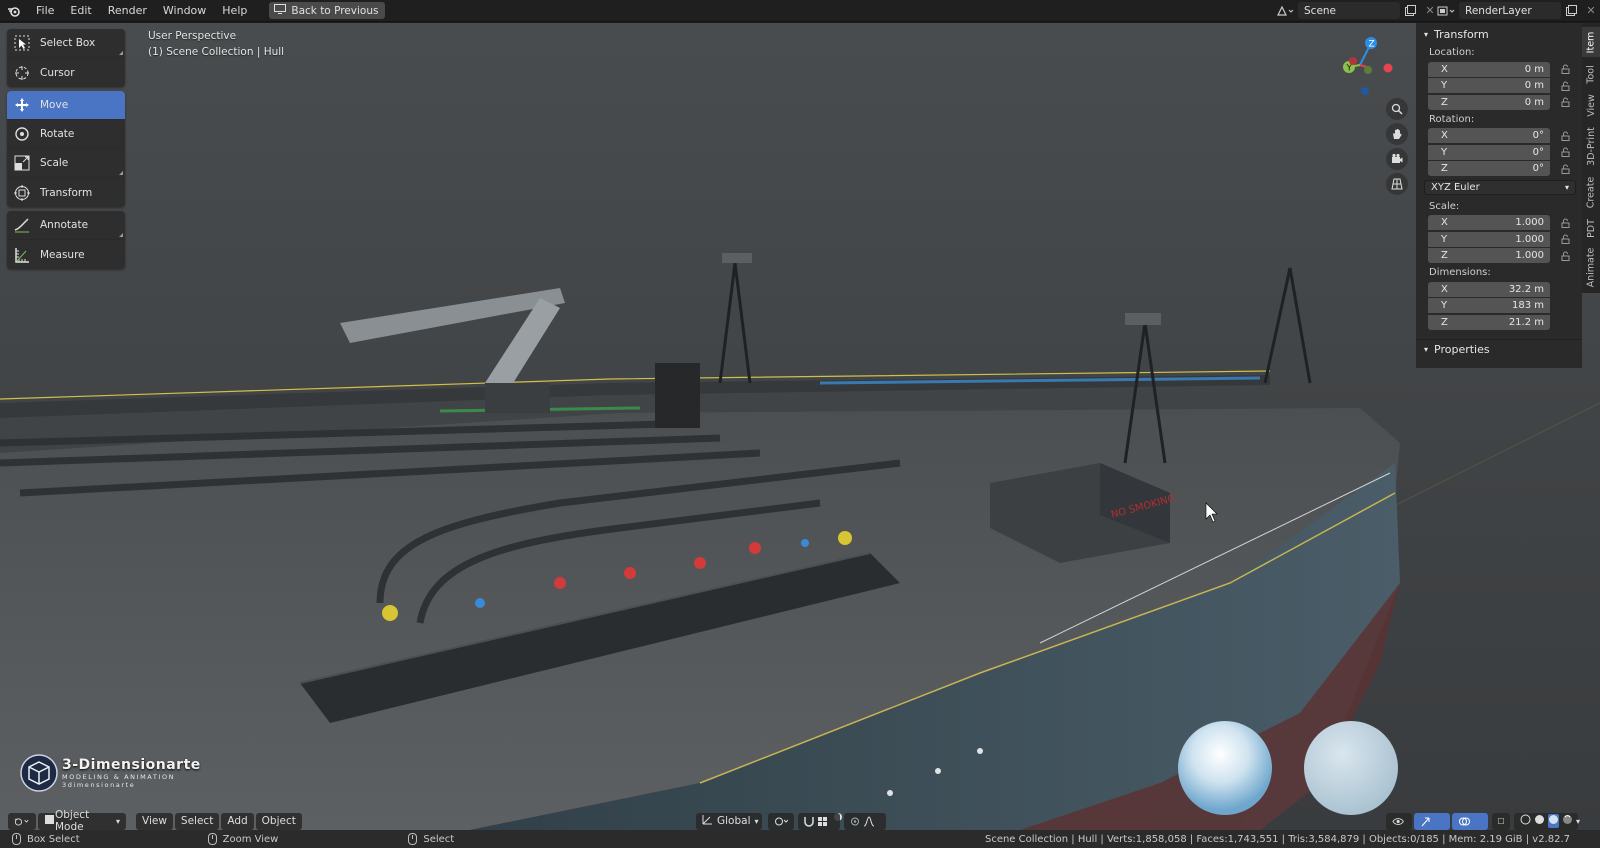 The image size is (1600, 848). I want to click on transform-orientation-selector: Global ▾, so click(729, 821).